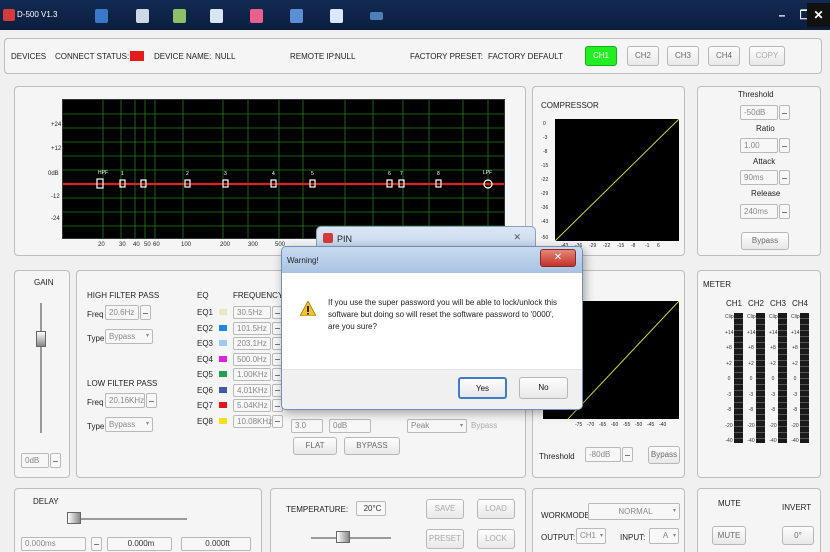 This screenshot has width=830, height=552. What do you see at coordinates (496, 539) in the screenshot?
I see `lock-button: LOCK` at bounding box center [496, 539].